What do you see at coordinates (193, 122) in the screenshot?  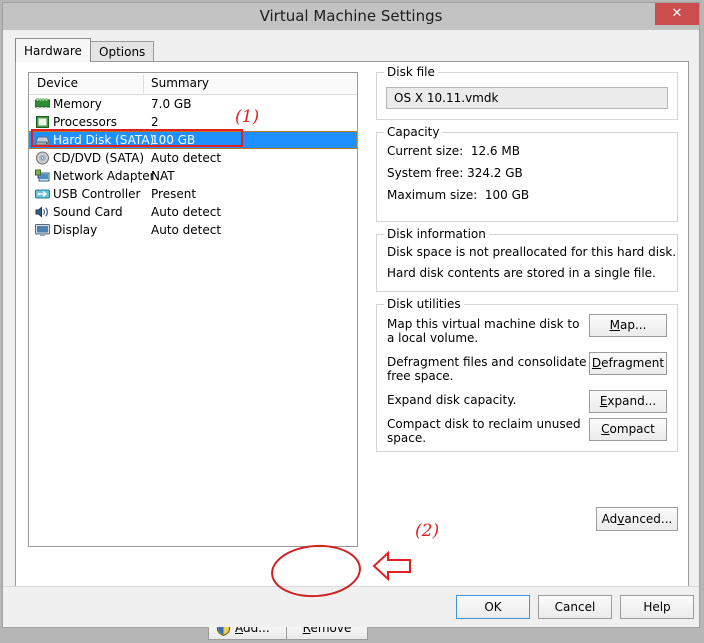 I see `device-row-processors: Processors 2` at bounding box center [193, 122].